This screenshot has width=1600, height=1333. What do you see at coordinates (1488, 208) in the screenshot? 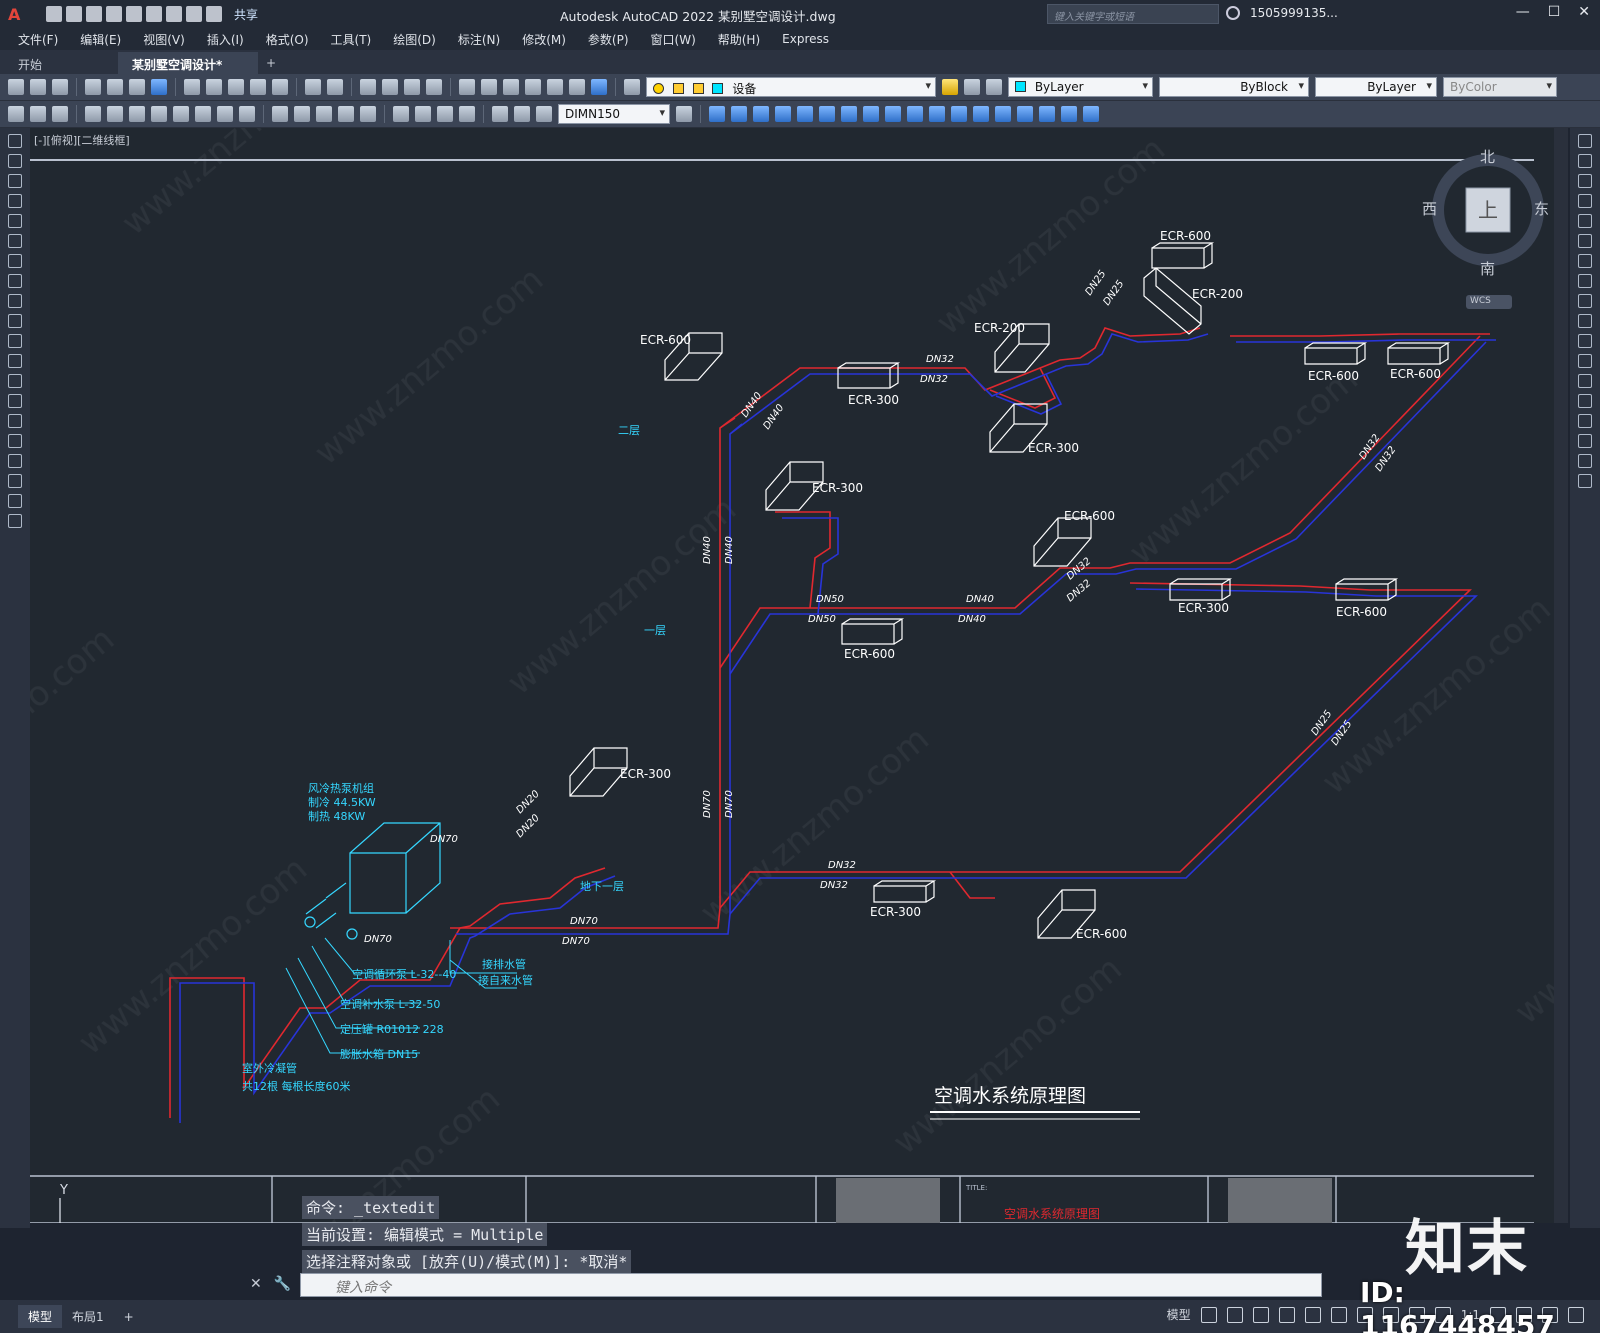
I see `viewcube-top-face: 上` at bounding box center [1488, 208].